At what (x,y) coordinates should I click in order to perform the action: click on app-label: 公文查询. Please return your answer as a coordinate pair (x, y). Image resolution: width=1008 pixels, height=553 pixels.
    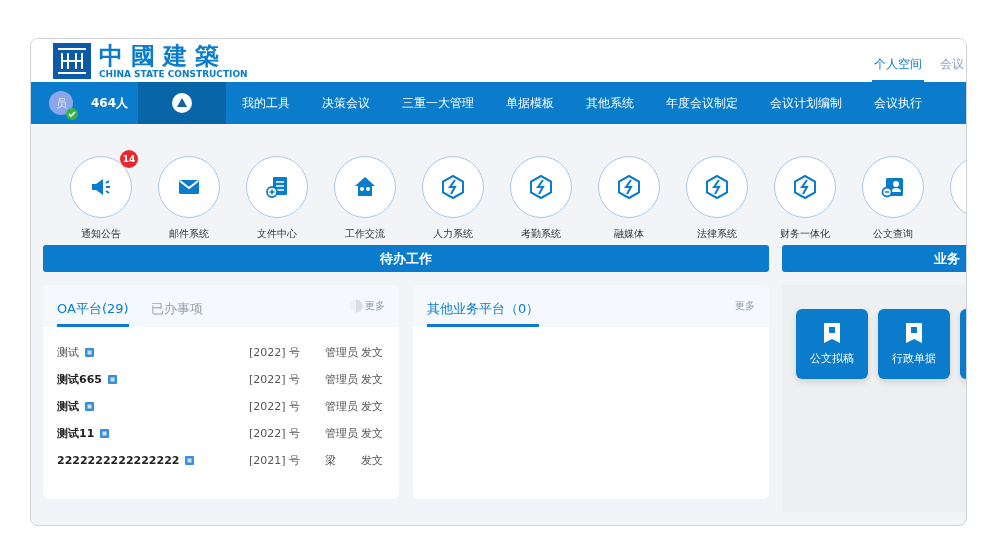
    Looking at the image, I should click on (893, 234).